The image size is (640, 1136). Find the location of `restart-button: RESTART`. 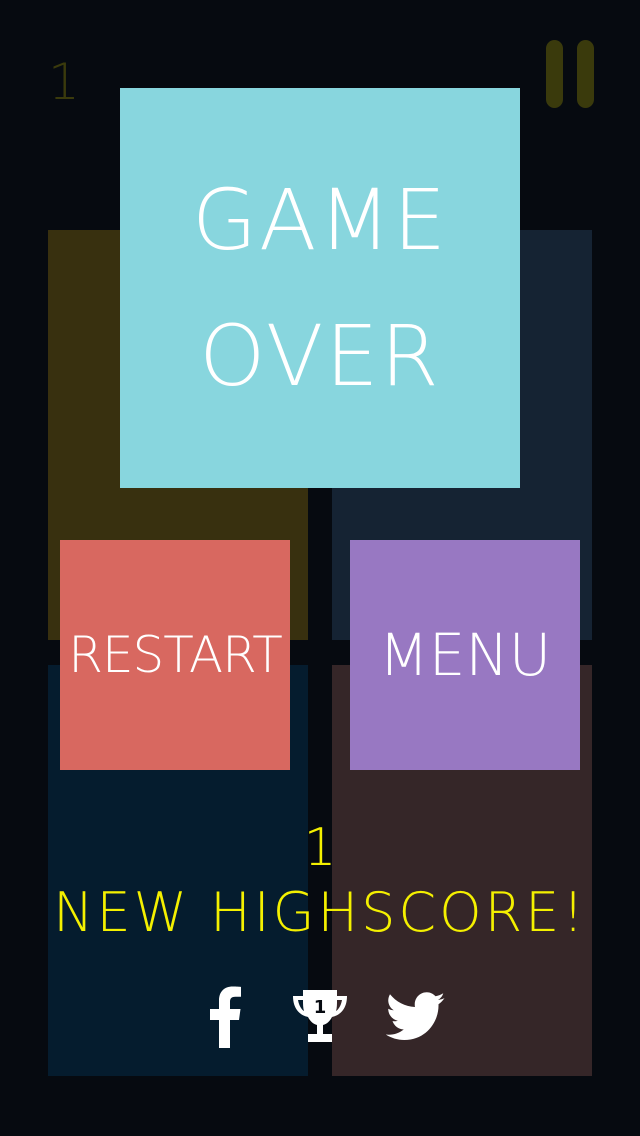

restart-button: RESTART is located at coordinates (175, 655).